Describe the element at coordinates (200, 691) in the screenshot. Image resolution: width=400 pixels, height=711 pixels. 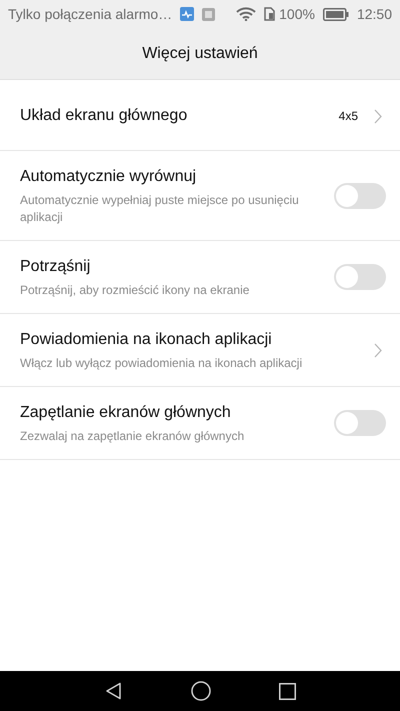
I see `home-icon` at that location.